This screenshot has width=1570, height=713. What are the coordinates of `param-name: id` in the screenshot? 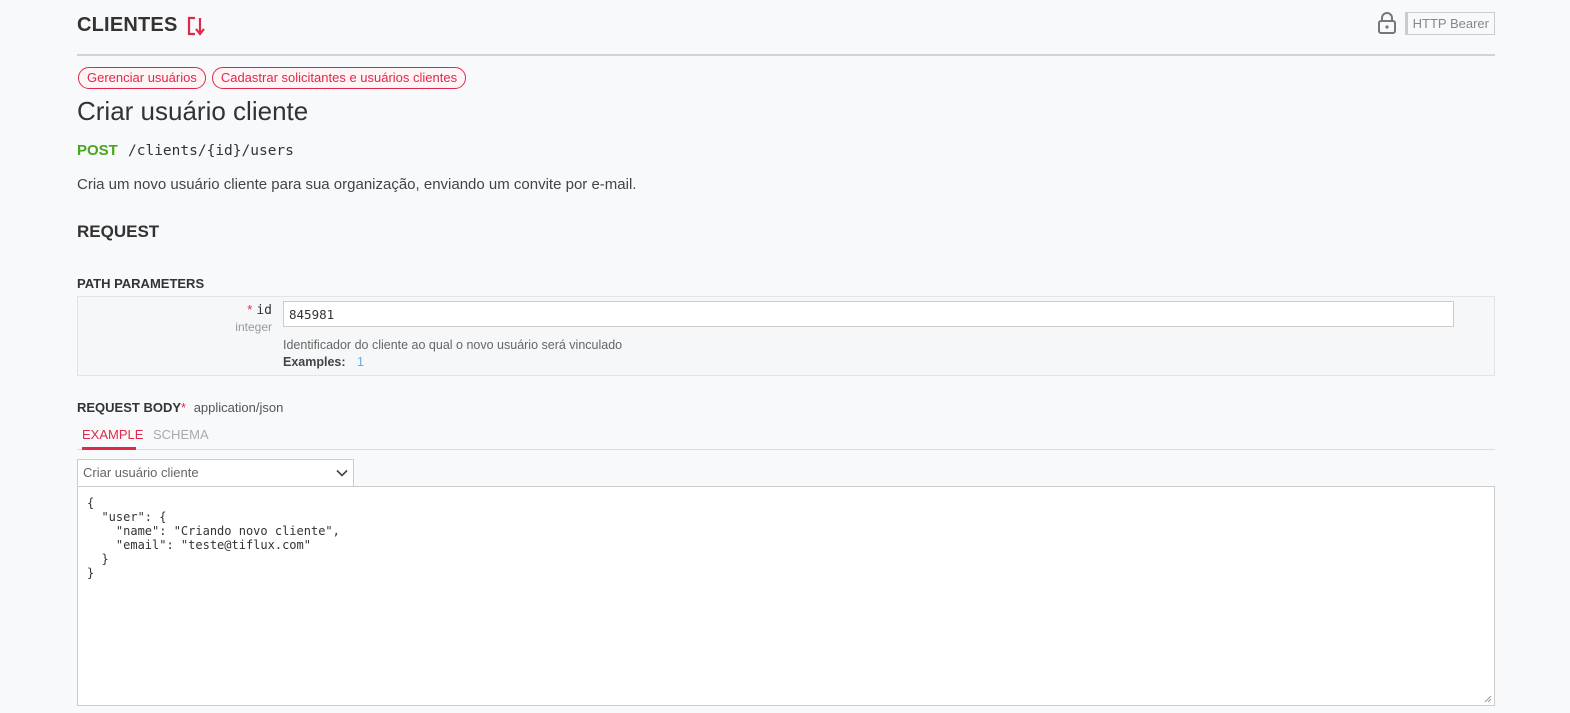 It's located at (264, 310).